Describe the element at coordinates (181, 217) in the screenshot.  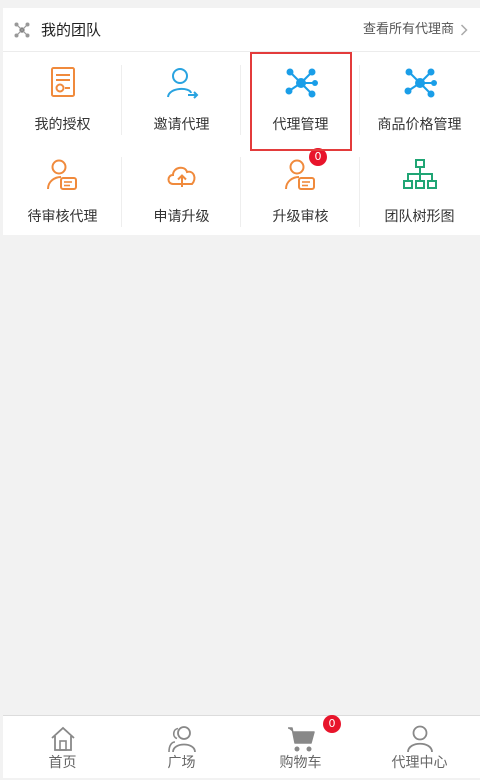
I see `grid-item-label: 申请升级` at that location.